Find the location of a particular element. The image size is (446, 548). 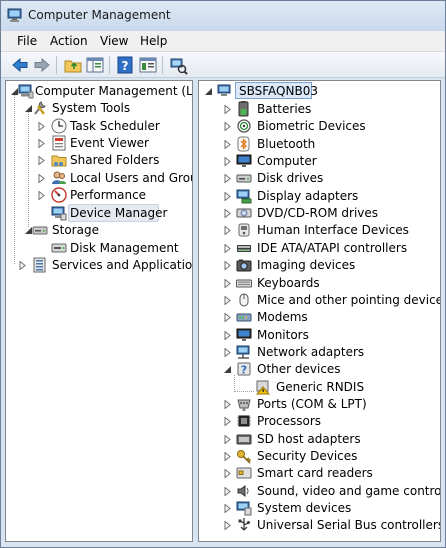

device-category-security-devices: Security Devices is located at coordinates (319, 456).